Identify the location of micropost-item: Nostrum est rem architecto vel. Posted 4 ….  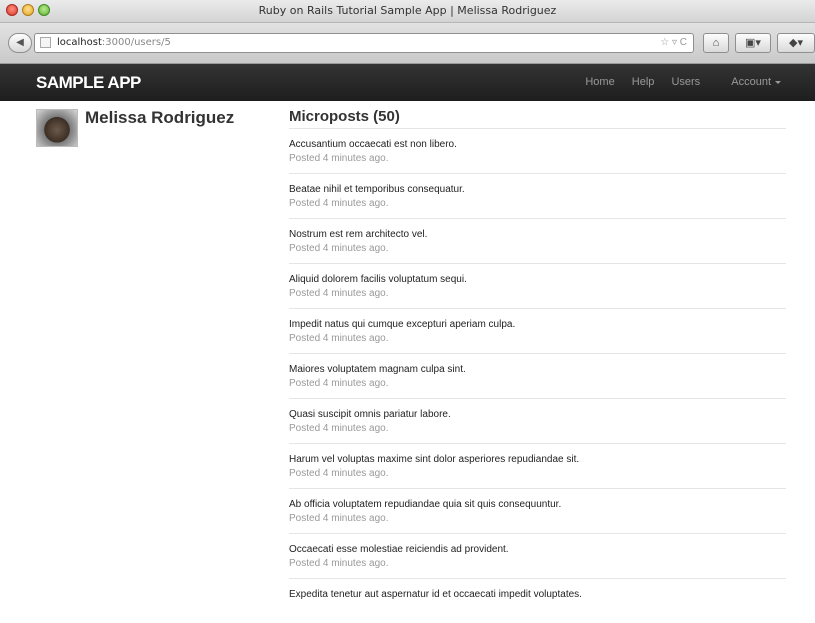
(537, 240).